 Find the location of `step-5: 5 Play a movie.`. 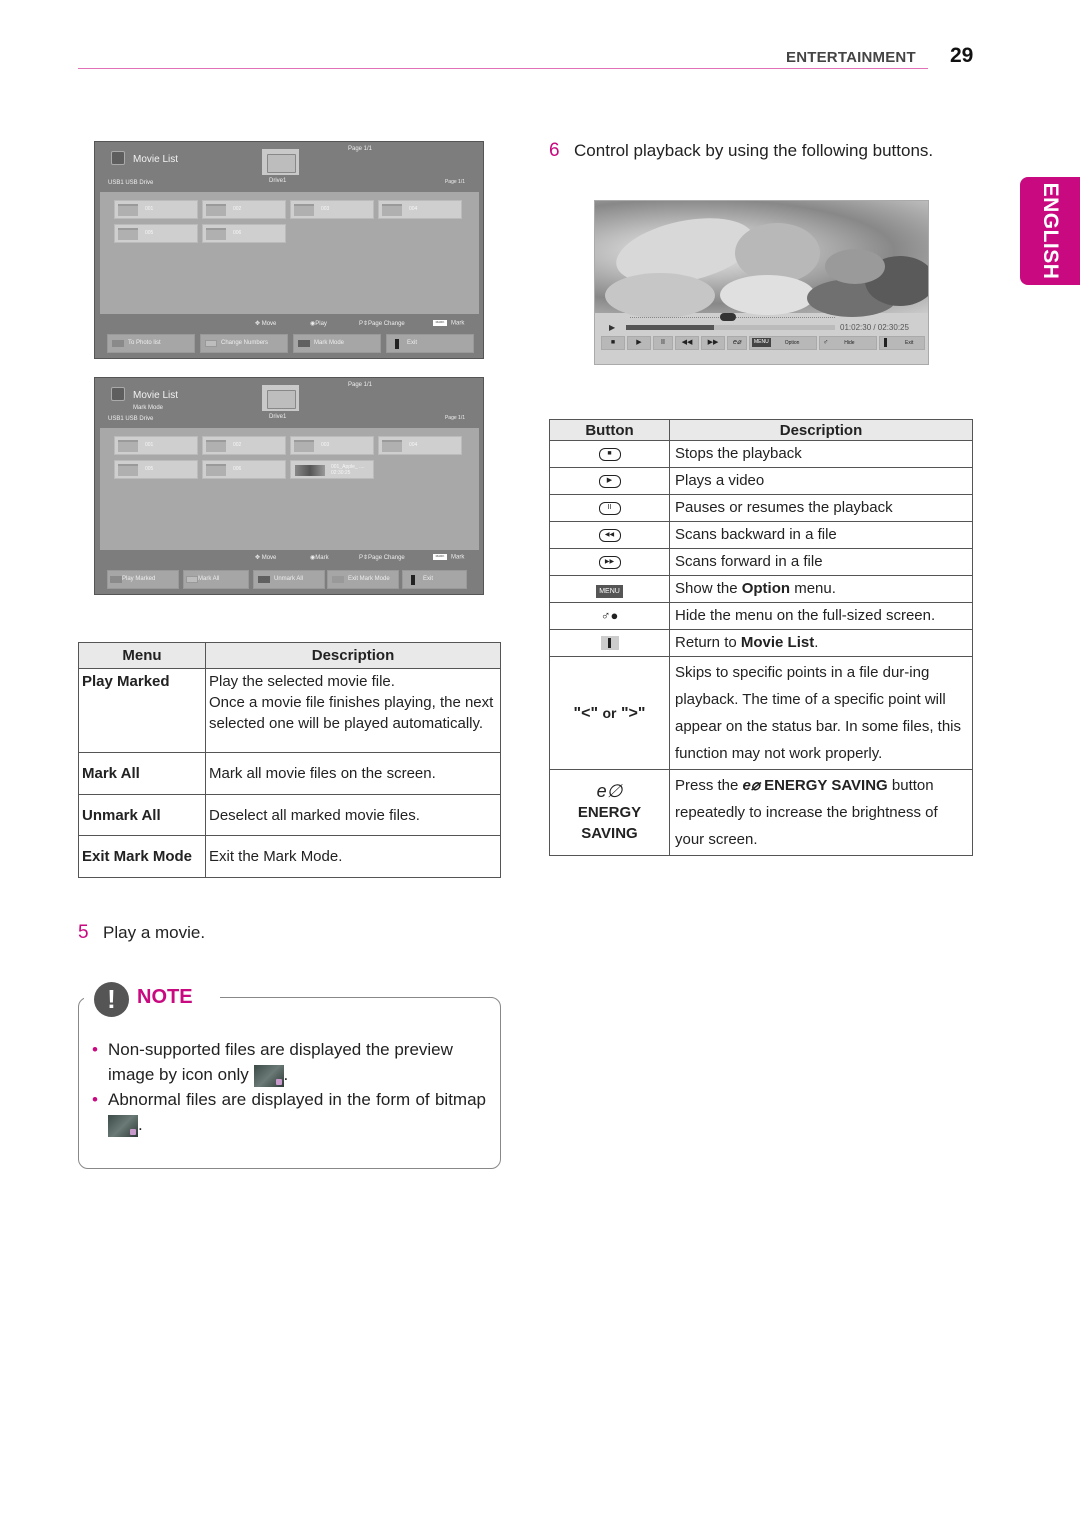

step-5: 5 Play a movie. is located at coordinates (141, 933).